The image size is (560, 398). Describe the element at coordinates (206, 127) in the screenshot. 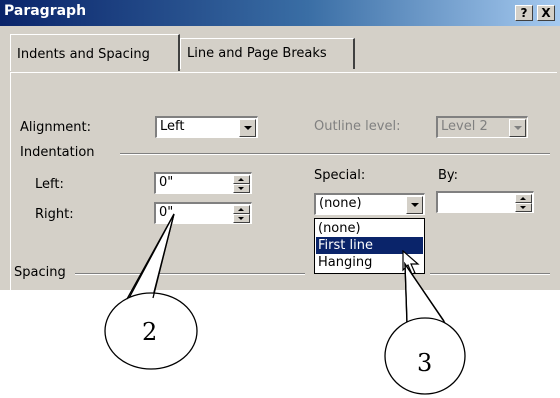

I see `alignment-select: Left` at that location.